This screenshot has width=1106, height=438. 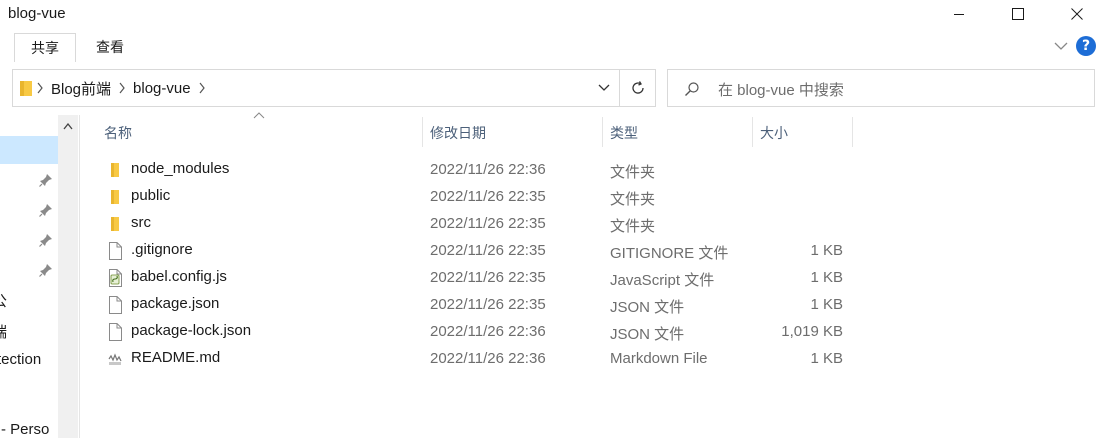 What do you see at coordinates (118, 138) in the screenshot?
I see `column-header-name: 名称` at bounding box center [118, 138].